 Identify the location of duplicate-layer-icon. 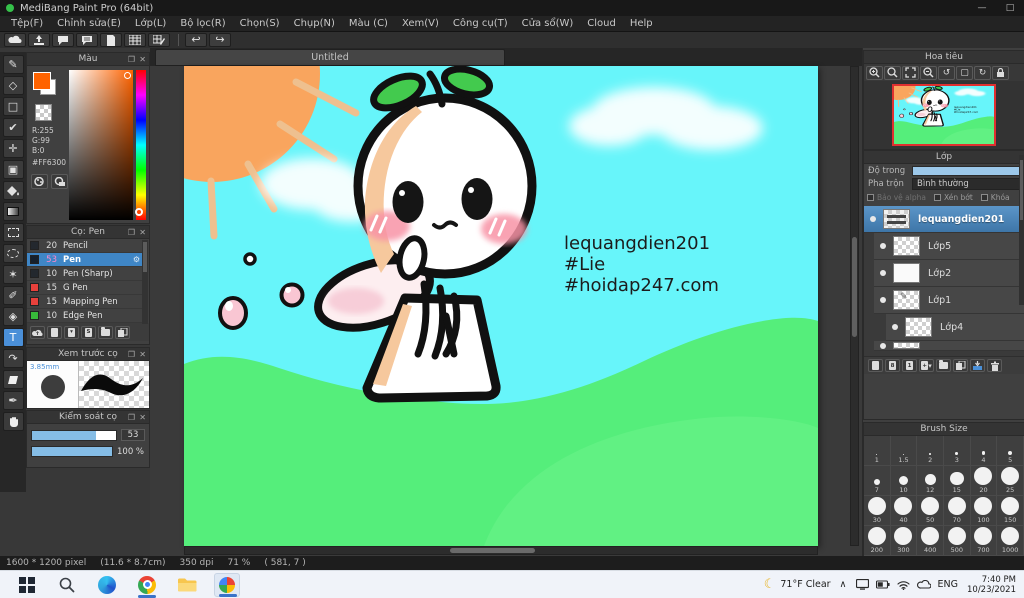
(960, 365).